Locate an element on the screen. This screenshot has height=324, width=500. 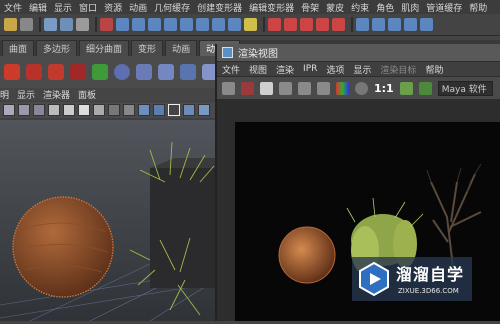
fluid-emitter-icon is located at coordinates (166, 72).